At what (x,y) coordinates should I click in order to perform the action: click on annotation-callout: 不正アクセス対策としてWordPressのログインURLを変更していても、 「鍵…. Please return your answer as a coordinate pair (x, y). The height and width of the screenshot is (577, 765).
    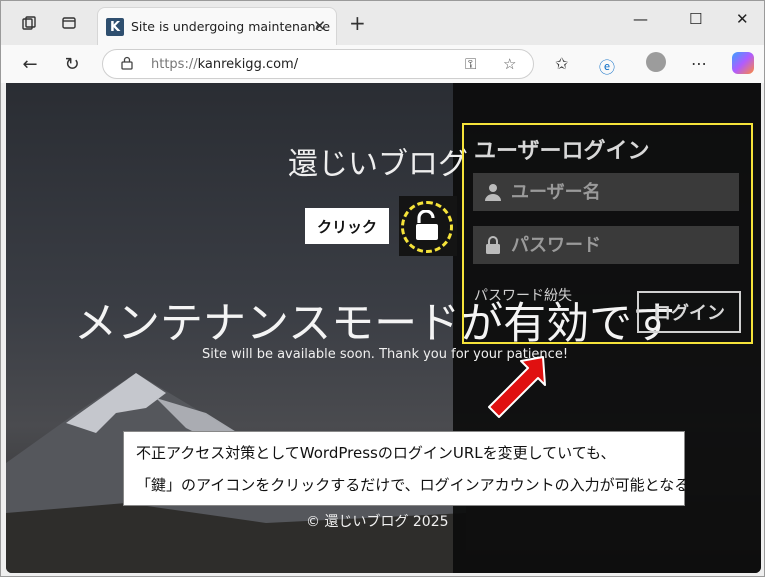
    Looking at the image, I should click on (406, 468).